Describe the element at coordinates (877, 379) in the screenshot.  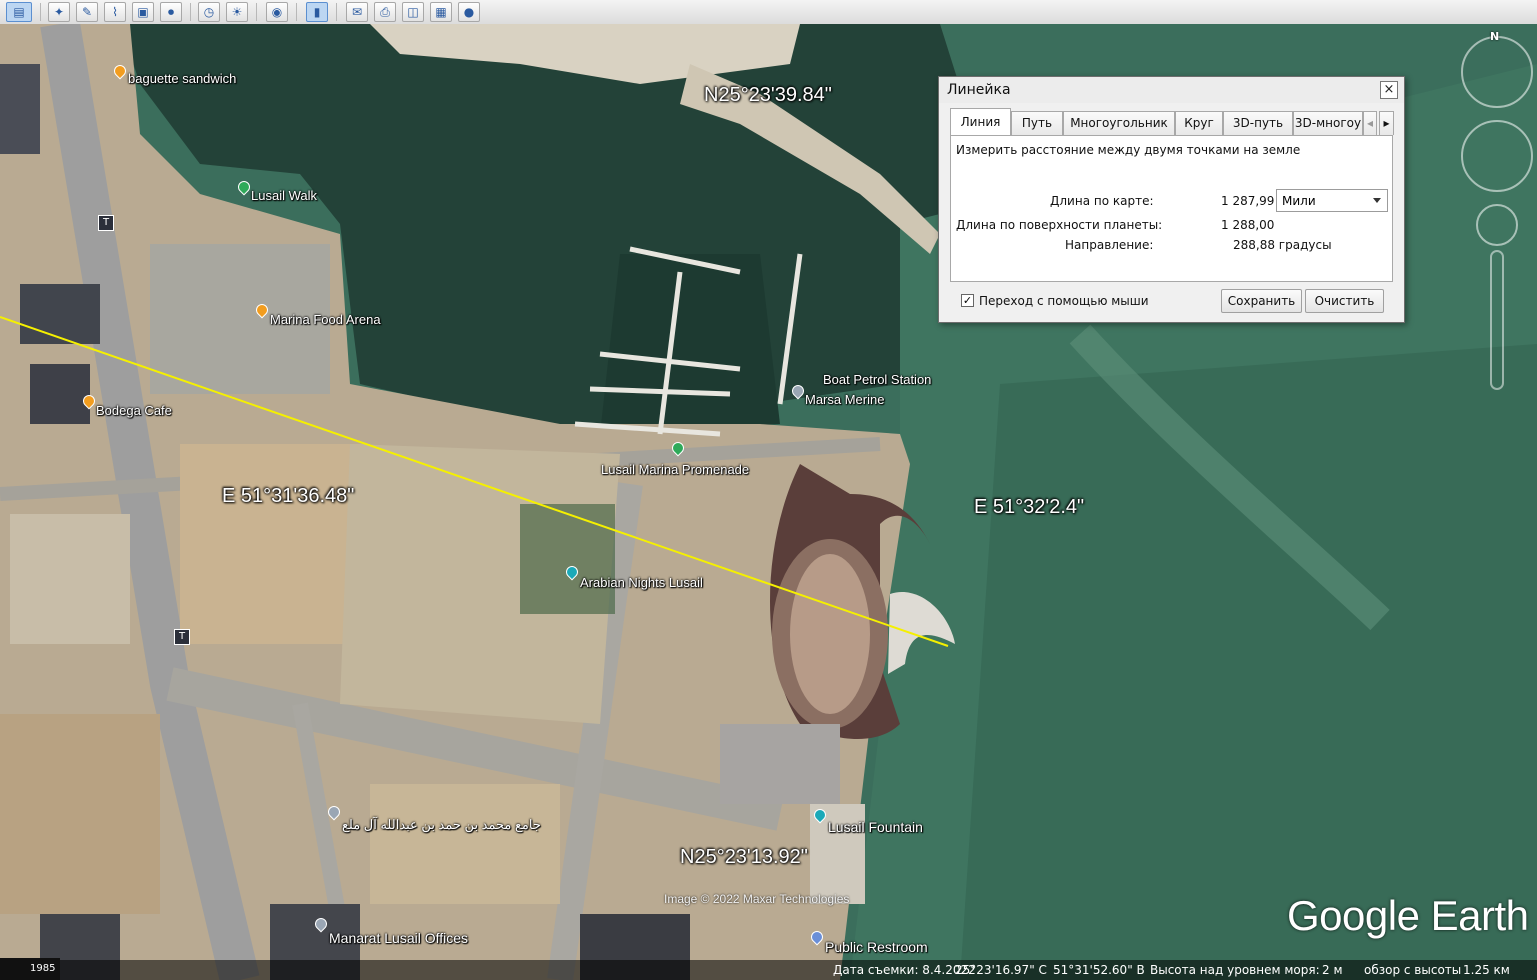
I see `place-label-boat-petrol: Boat Petrol Station` at that location.